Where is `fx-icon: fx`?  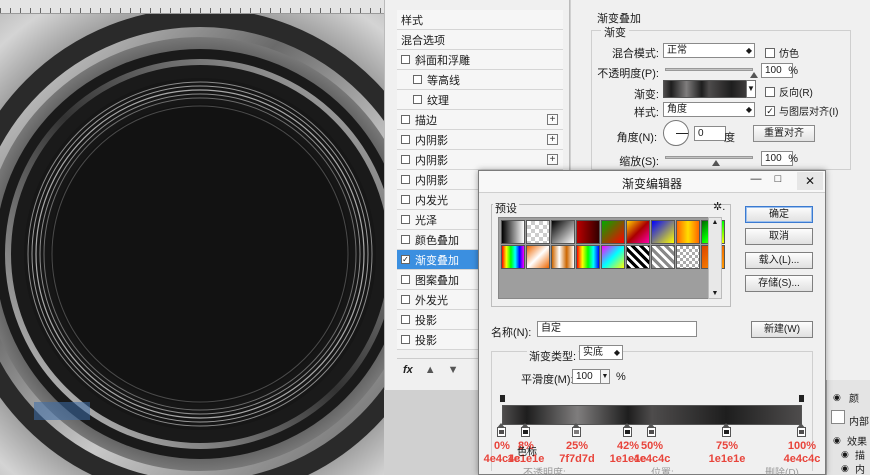
fx-icon: fx is located at coordinates (408, 370).